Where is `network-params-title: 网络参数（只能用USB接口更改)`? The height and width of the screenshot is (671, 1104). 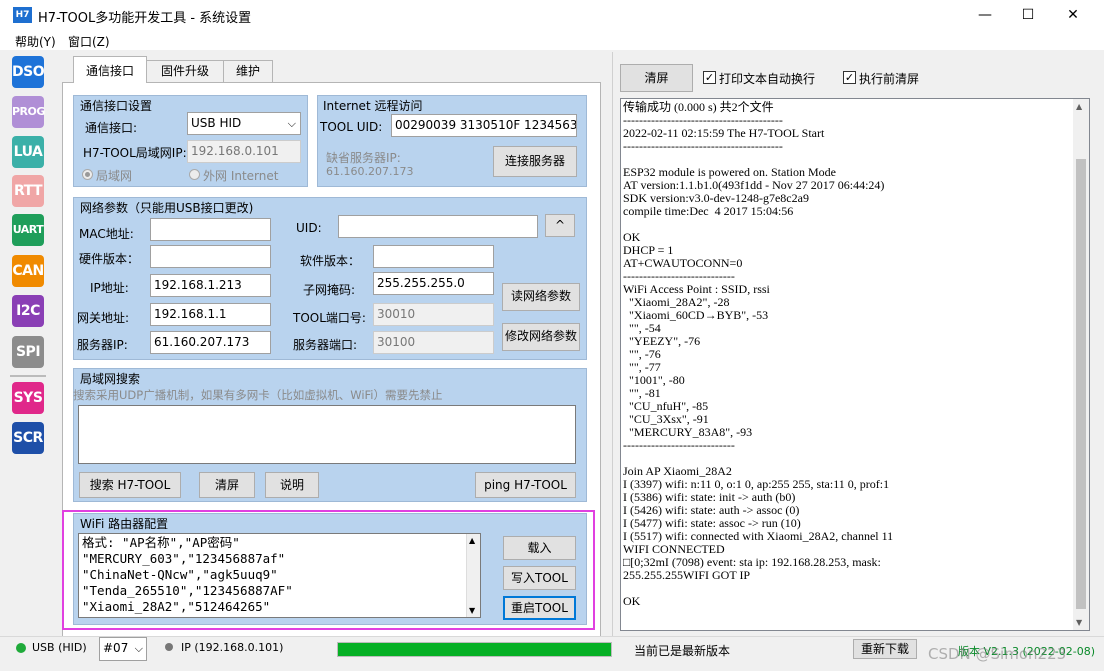
network-params-title: 网络参数（只能用USB接口更改) is located at coordinates (167, 208).